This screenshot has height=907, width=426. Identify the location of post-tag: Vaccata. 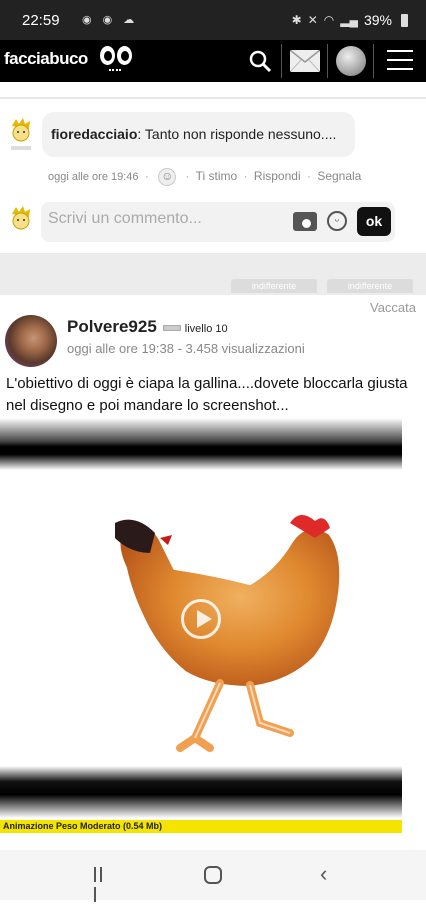
(393, 307).